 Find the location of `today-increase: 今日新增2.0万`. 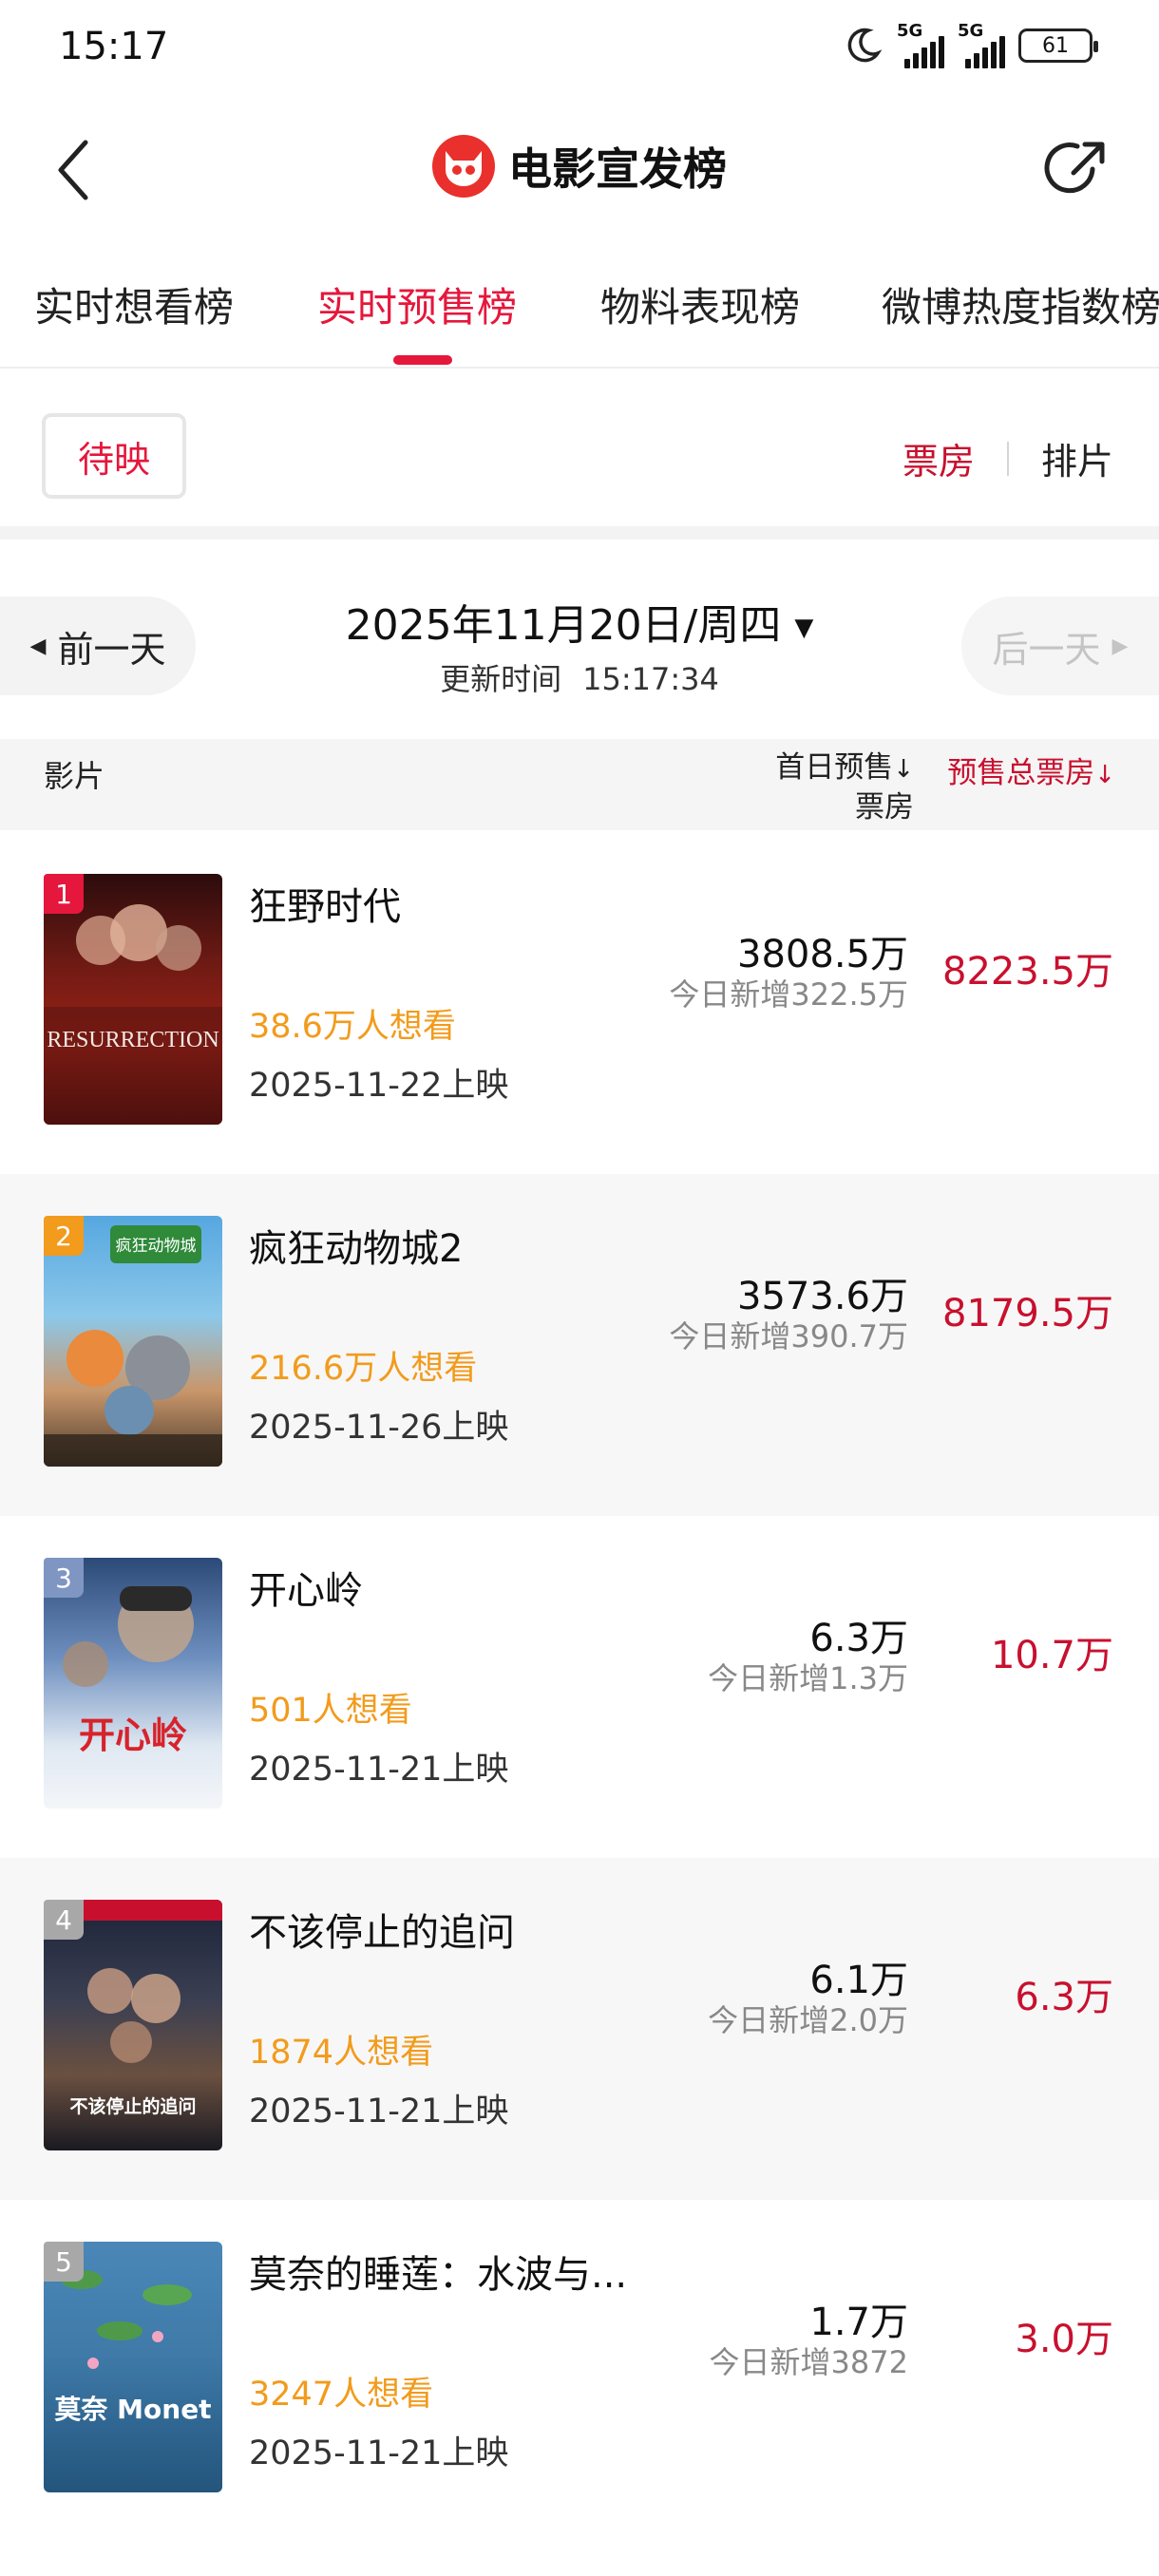

today-increase: 今日新增2.0万 is located at coordinates (808, 2020).